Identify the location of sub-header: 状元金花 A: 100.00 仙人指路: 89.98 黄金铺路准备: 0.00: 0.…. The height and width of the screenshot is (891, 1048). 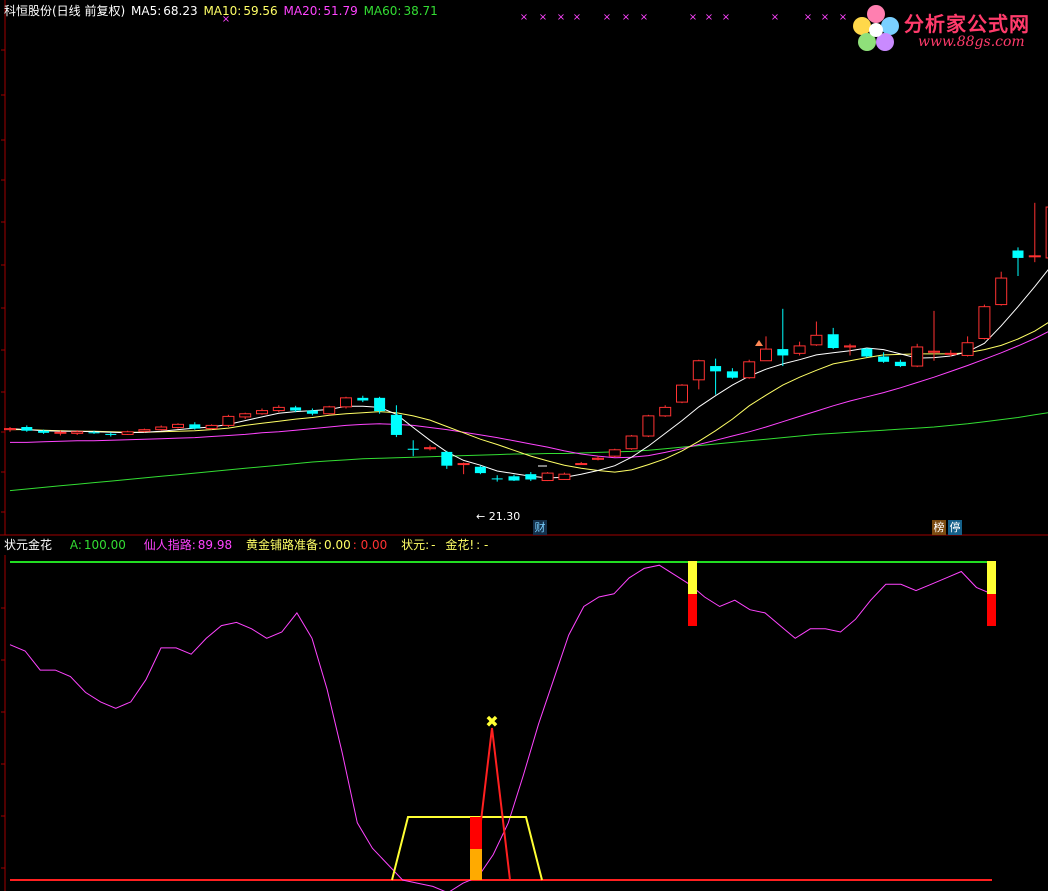
(247, 545).